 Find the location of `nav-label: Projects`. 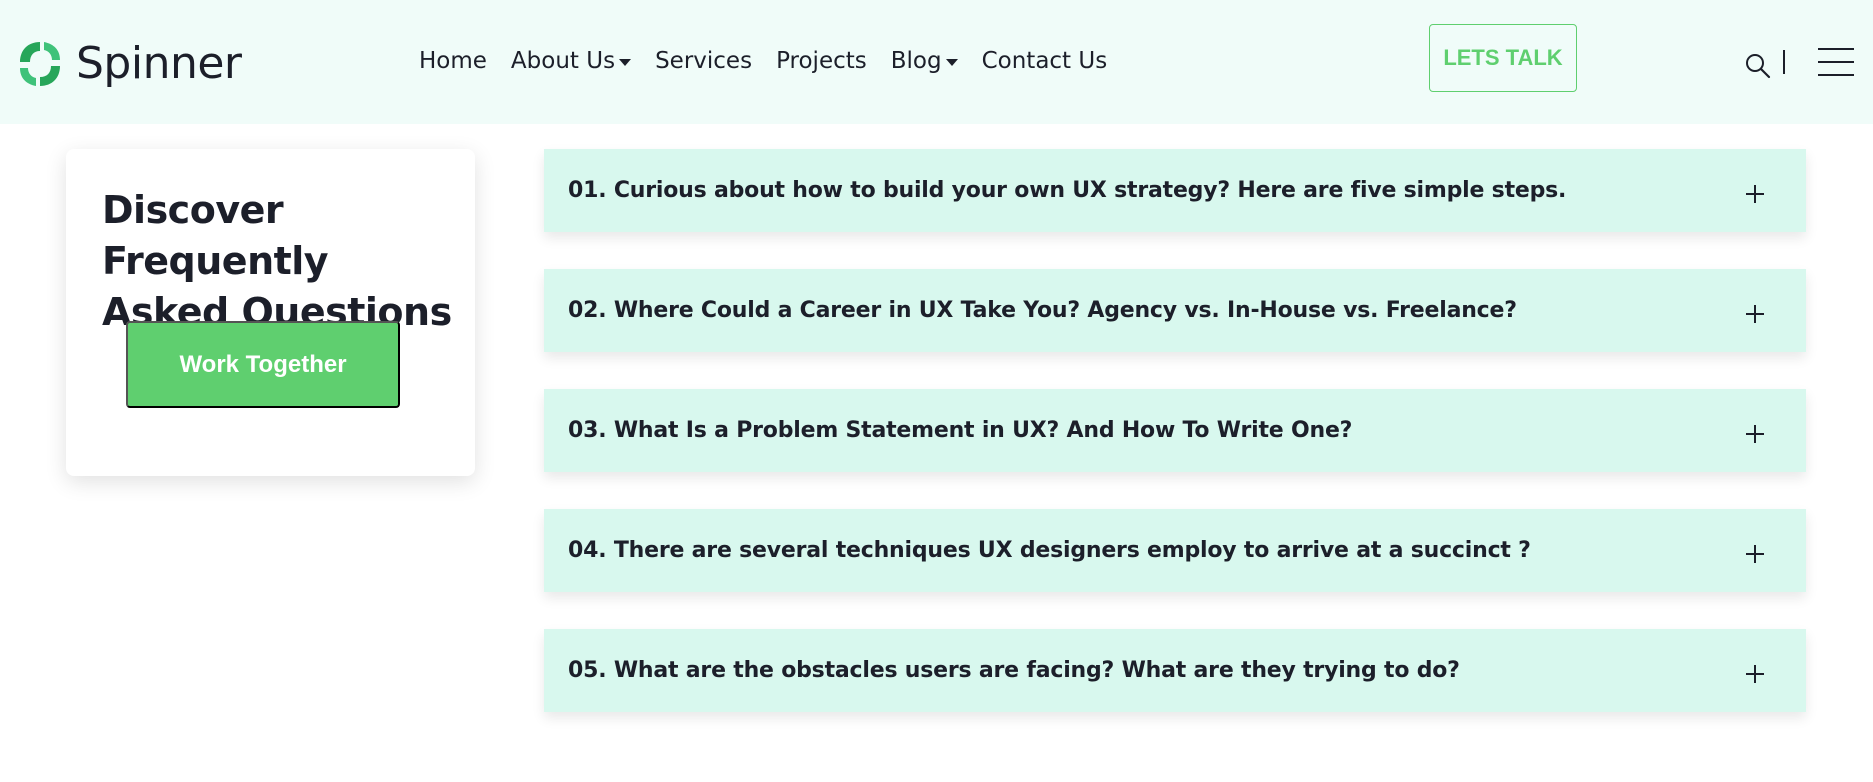

nav-label: Projects is located at coordinates (821, 61).